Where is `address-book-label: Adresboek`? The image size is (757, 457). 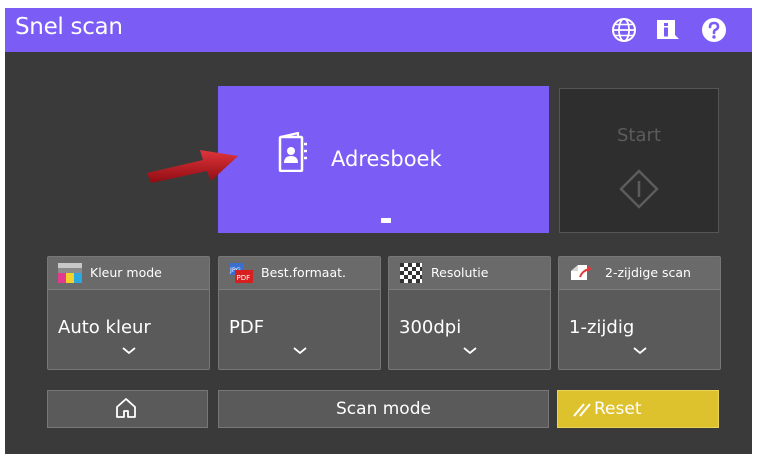
address-book-label: Adresboek is located at coordinates (386, 159).